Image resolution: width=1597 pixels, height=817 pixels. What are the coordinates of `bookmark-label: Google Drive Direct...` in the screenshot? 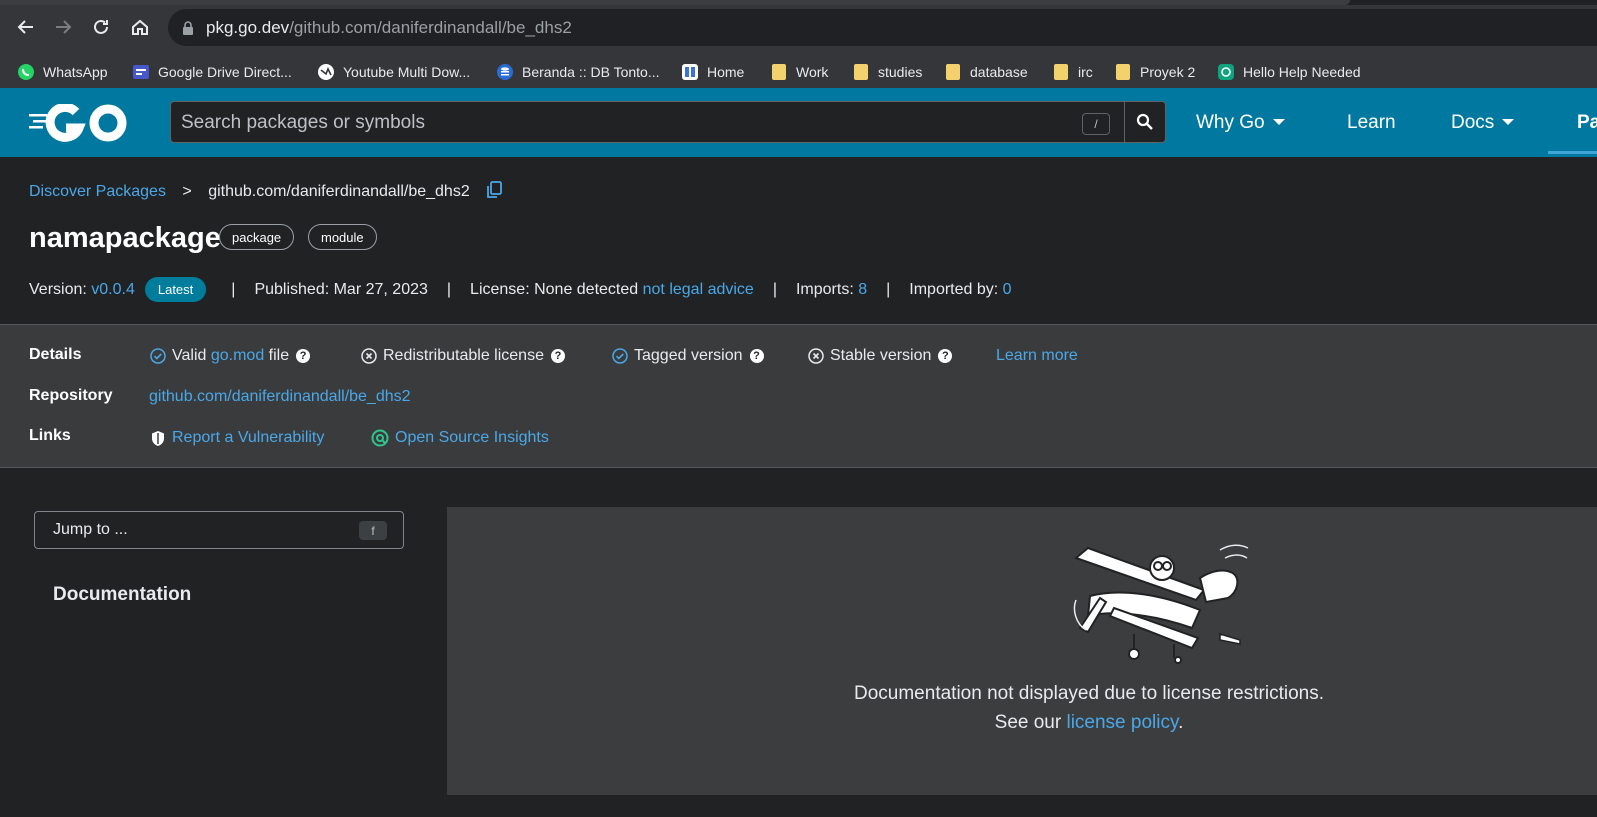 It's located at (225, 71).